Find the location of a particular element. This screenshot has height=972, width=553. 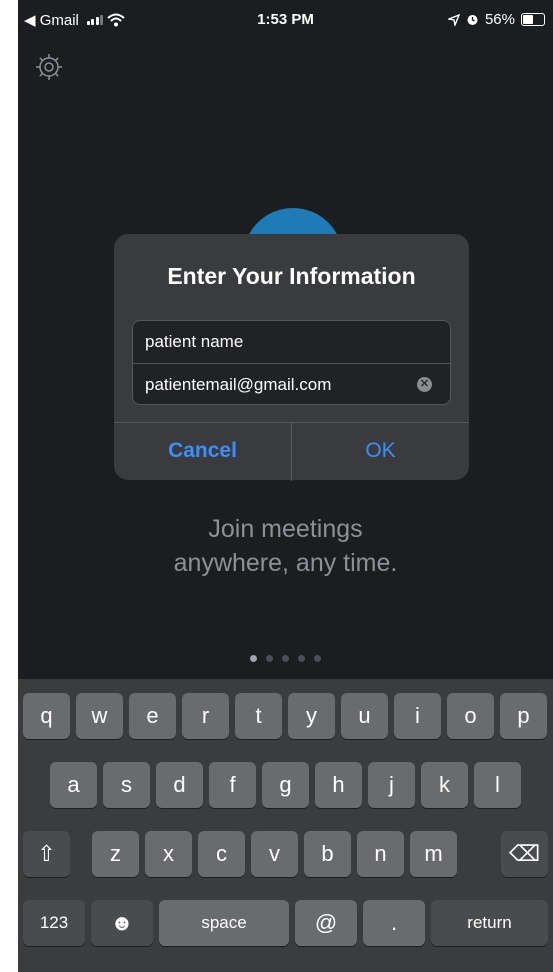

status-right: 56% is located at coordinates (496, 19).